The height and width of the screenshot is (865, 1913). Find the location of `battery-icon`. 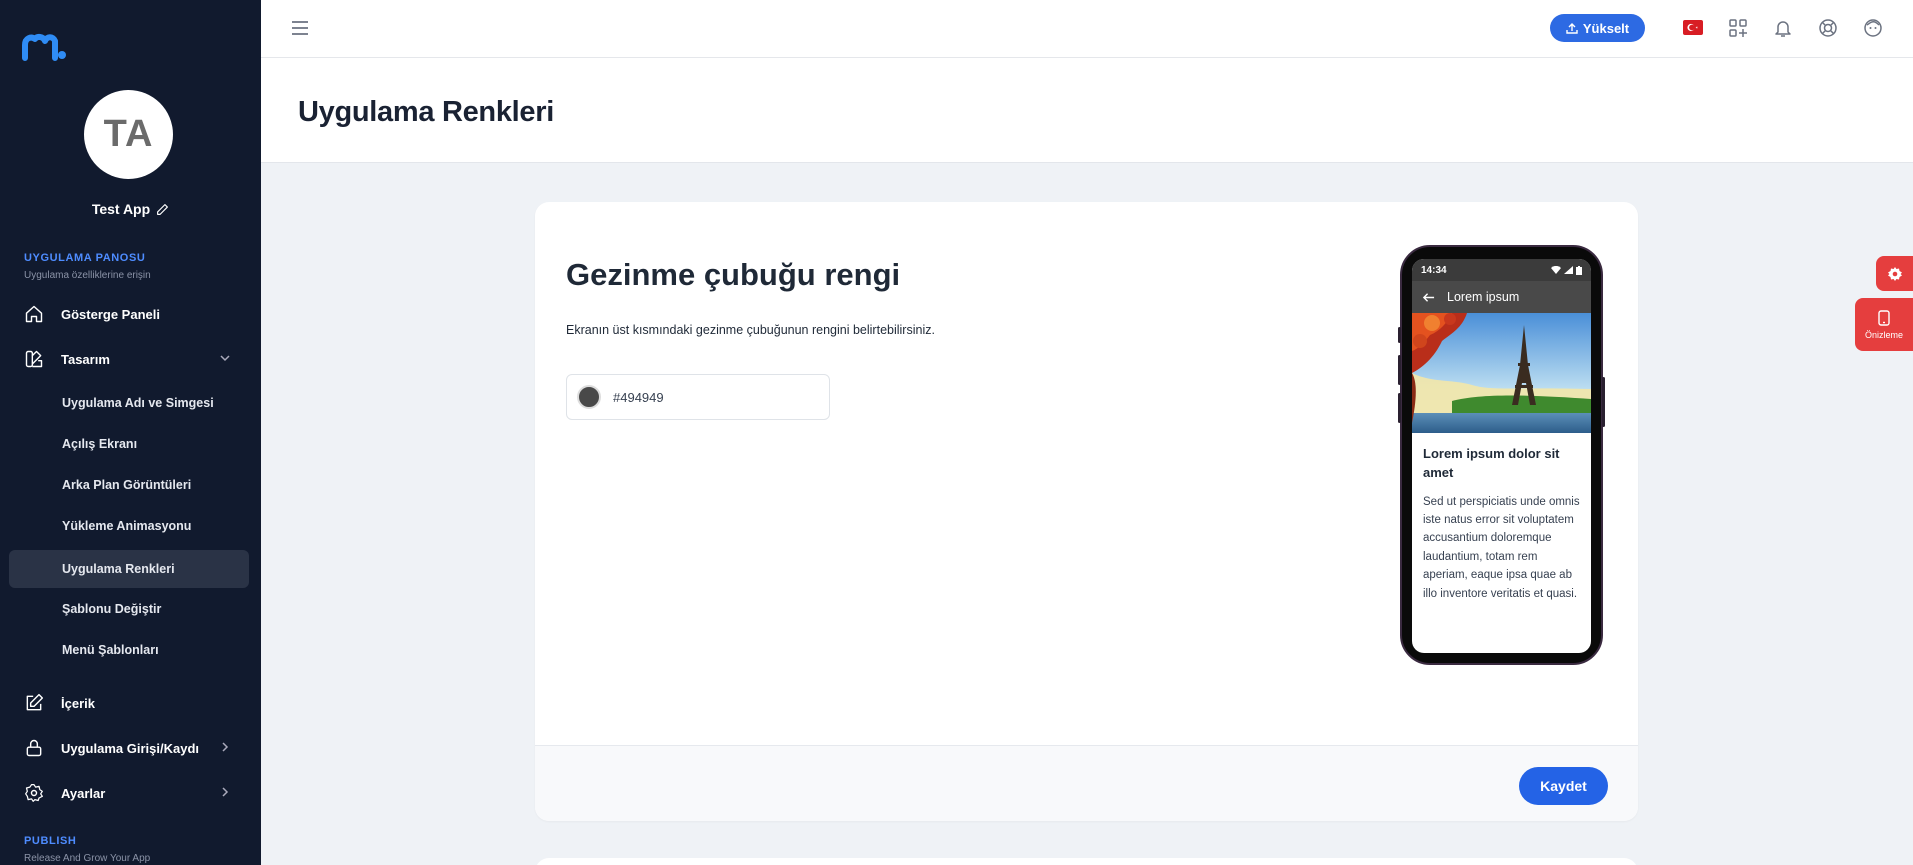

battery-icon is located at coordinates (1579, 270).